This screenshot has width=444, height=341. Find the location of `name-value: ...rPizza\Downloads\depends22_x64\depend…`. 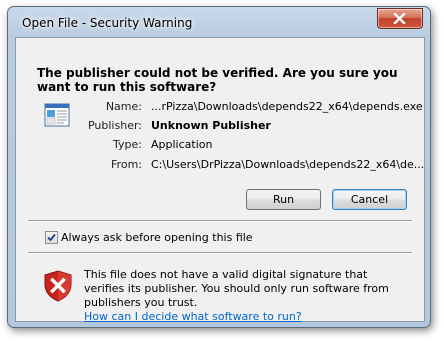

name-value: ...rPizza\Downloads\depends22_x64\depend… is located at coordinates (287, 106).